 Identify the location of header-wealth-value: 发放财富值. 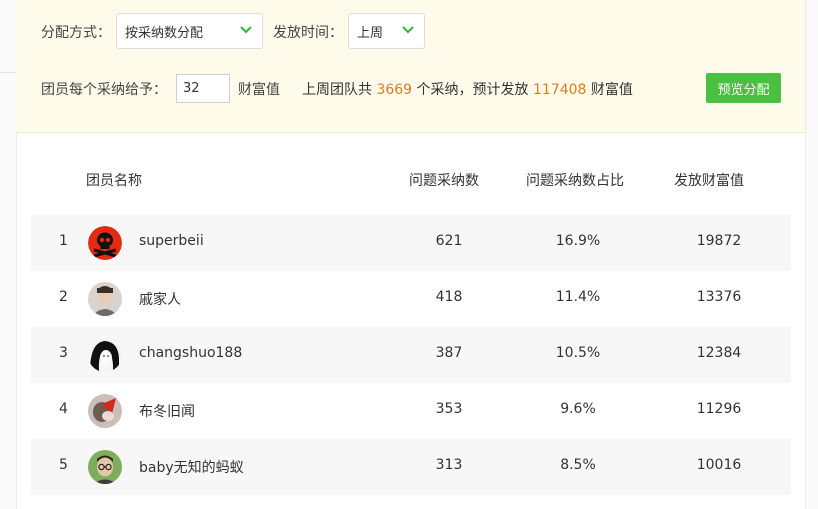
(709, 181).